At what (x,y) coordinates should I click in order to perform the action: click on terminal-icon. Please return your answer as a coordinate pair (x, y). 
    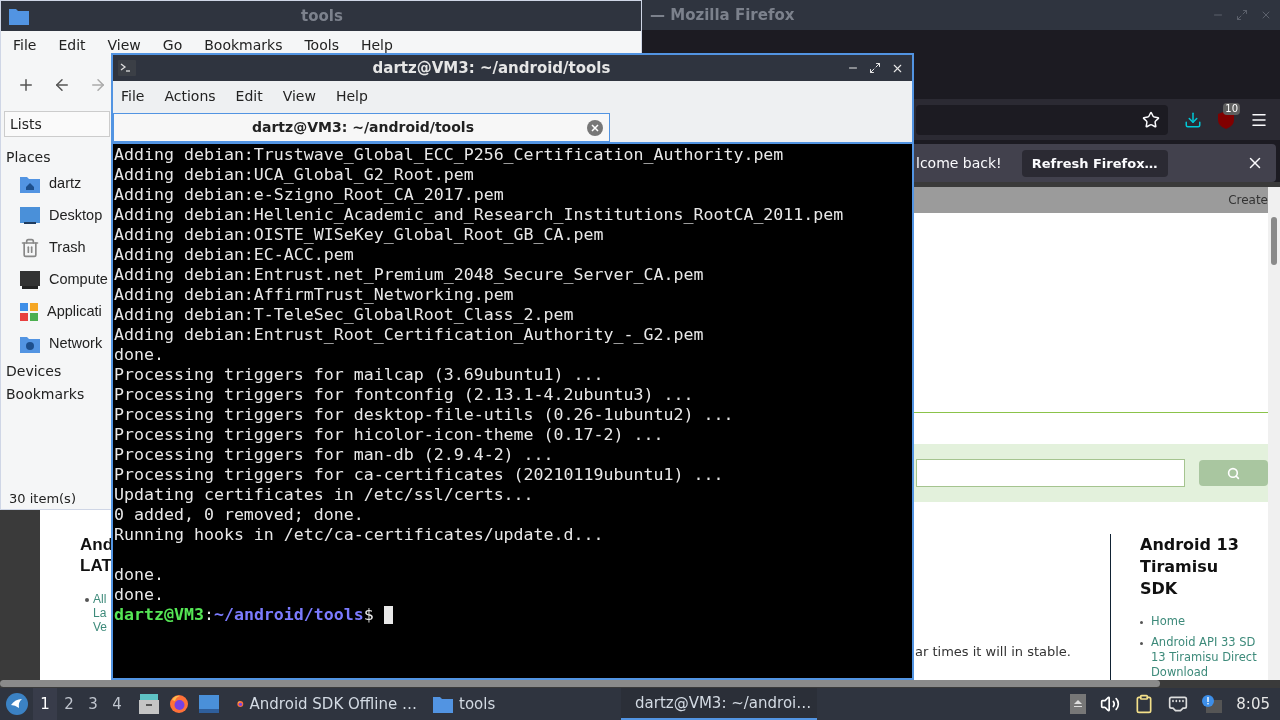
    Looking at the image, I should click on (127, 68).